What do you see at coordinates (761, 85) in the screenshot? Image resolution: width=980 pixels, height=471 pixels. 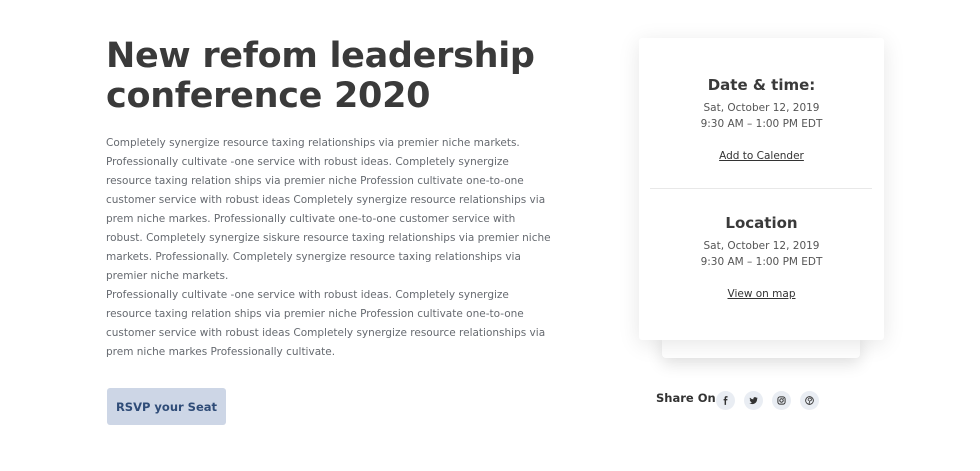 I see `date-time-heading: Date & time:` at bounding box center [761, 85].